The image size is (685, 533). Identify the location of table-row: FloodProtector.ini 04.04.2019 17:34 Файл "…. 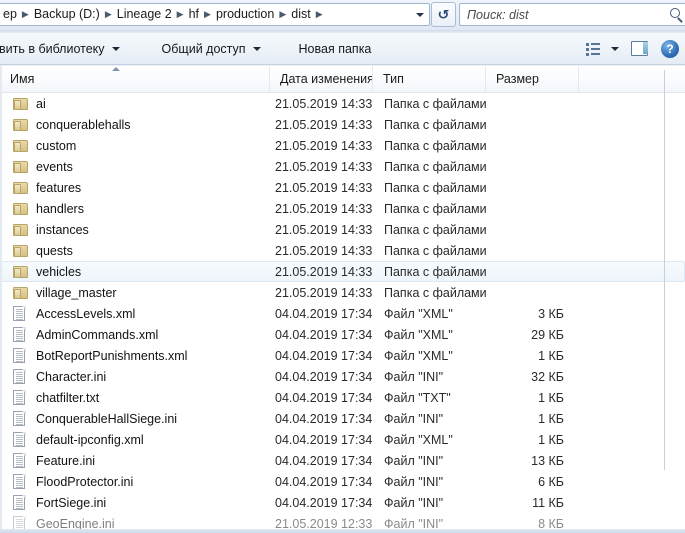
(342, 481).